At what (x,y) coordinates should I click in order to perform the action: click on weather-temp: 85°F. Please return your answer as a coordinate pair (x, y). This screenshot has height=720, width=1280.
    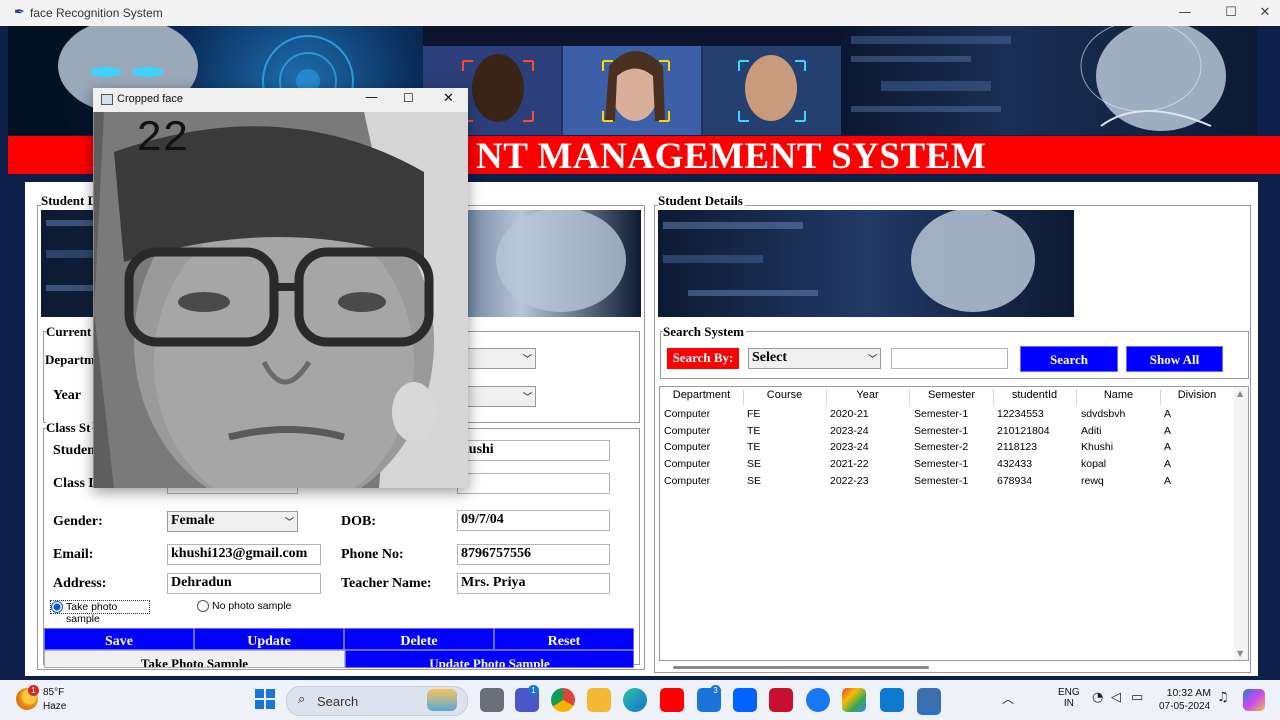
    Looking at the image, I should click on (53, 692).